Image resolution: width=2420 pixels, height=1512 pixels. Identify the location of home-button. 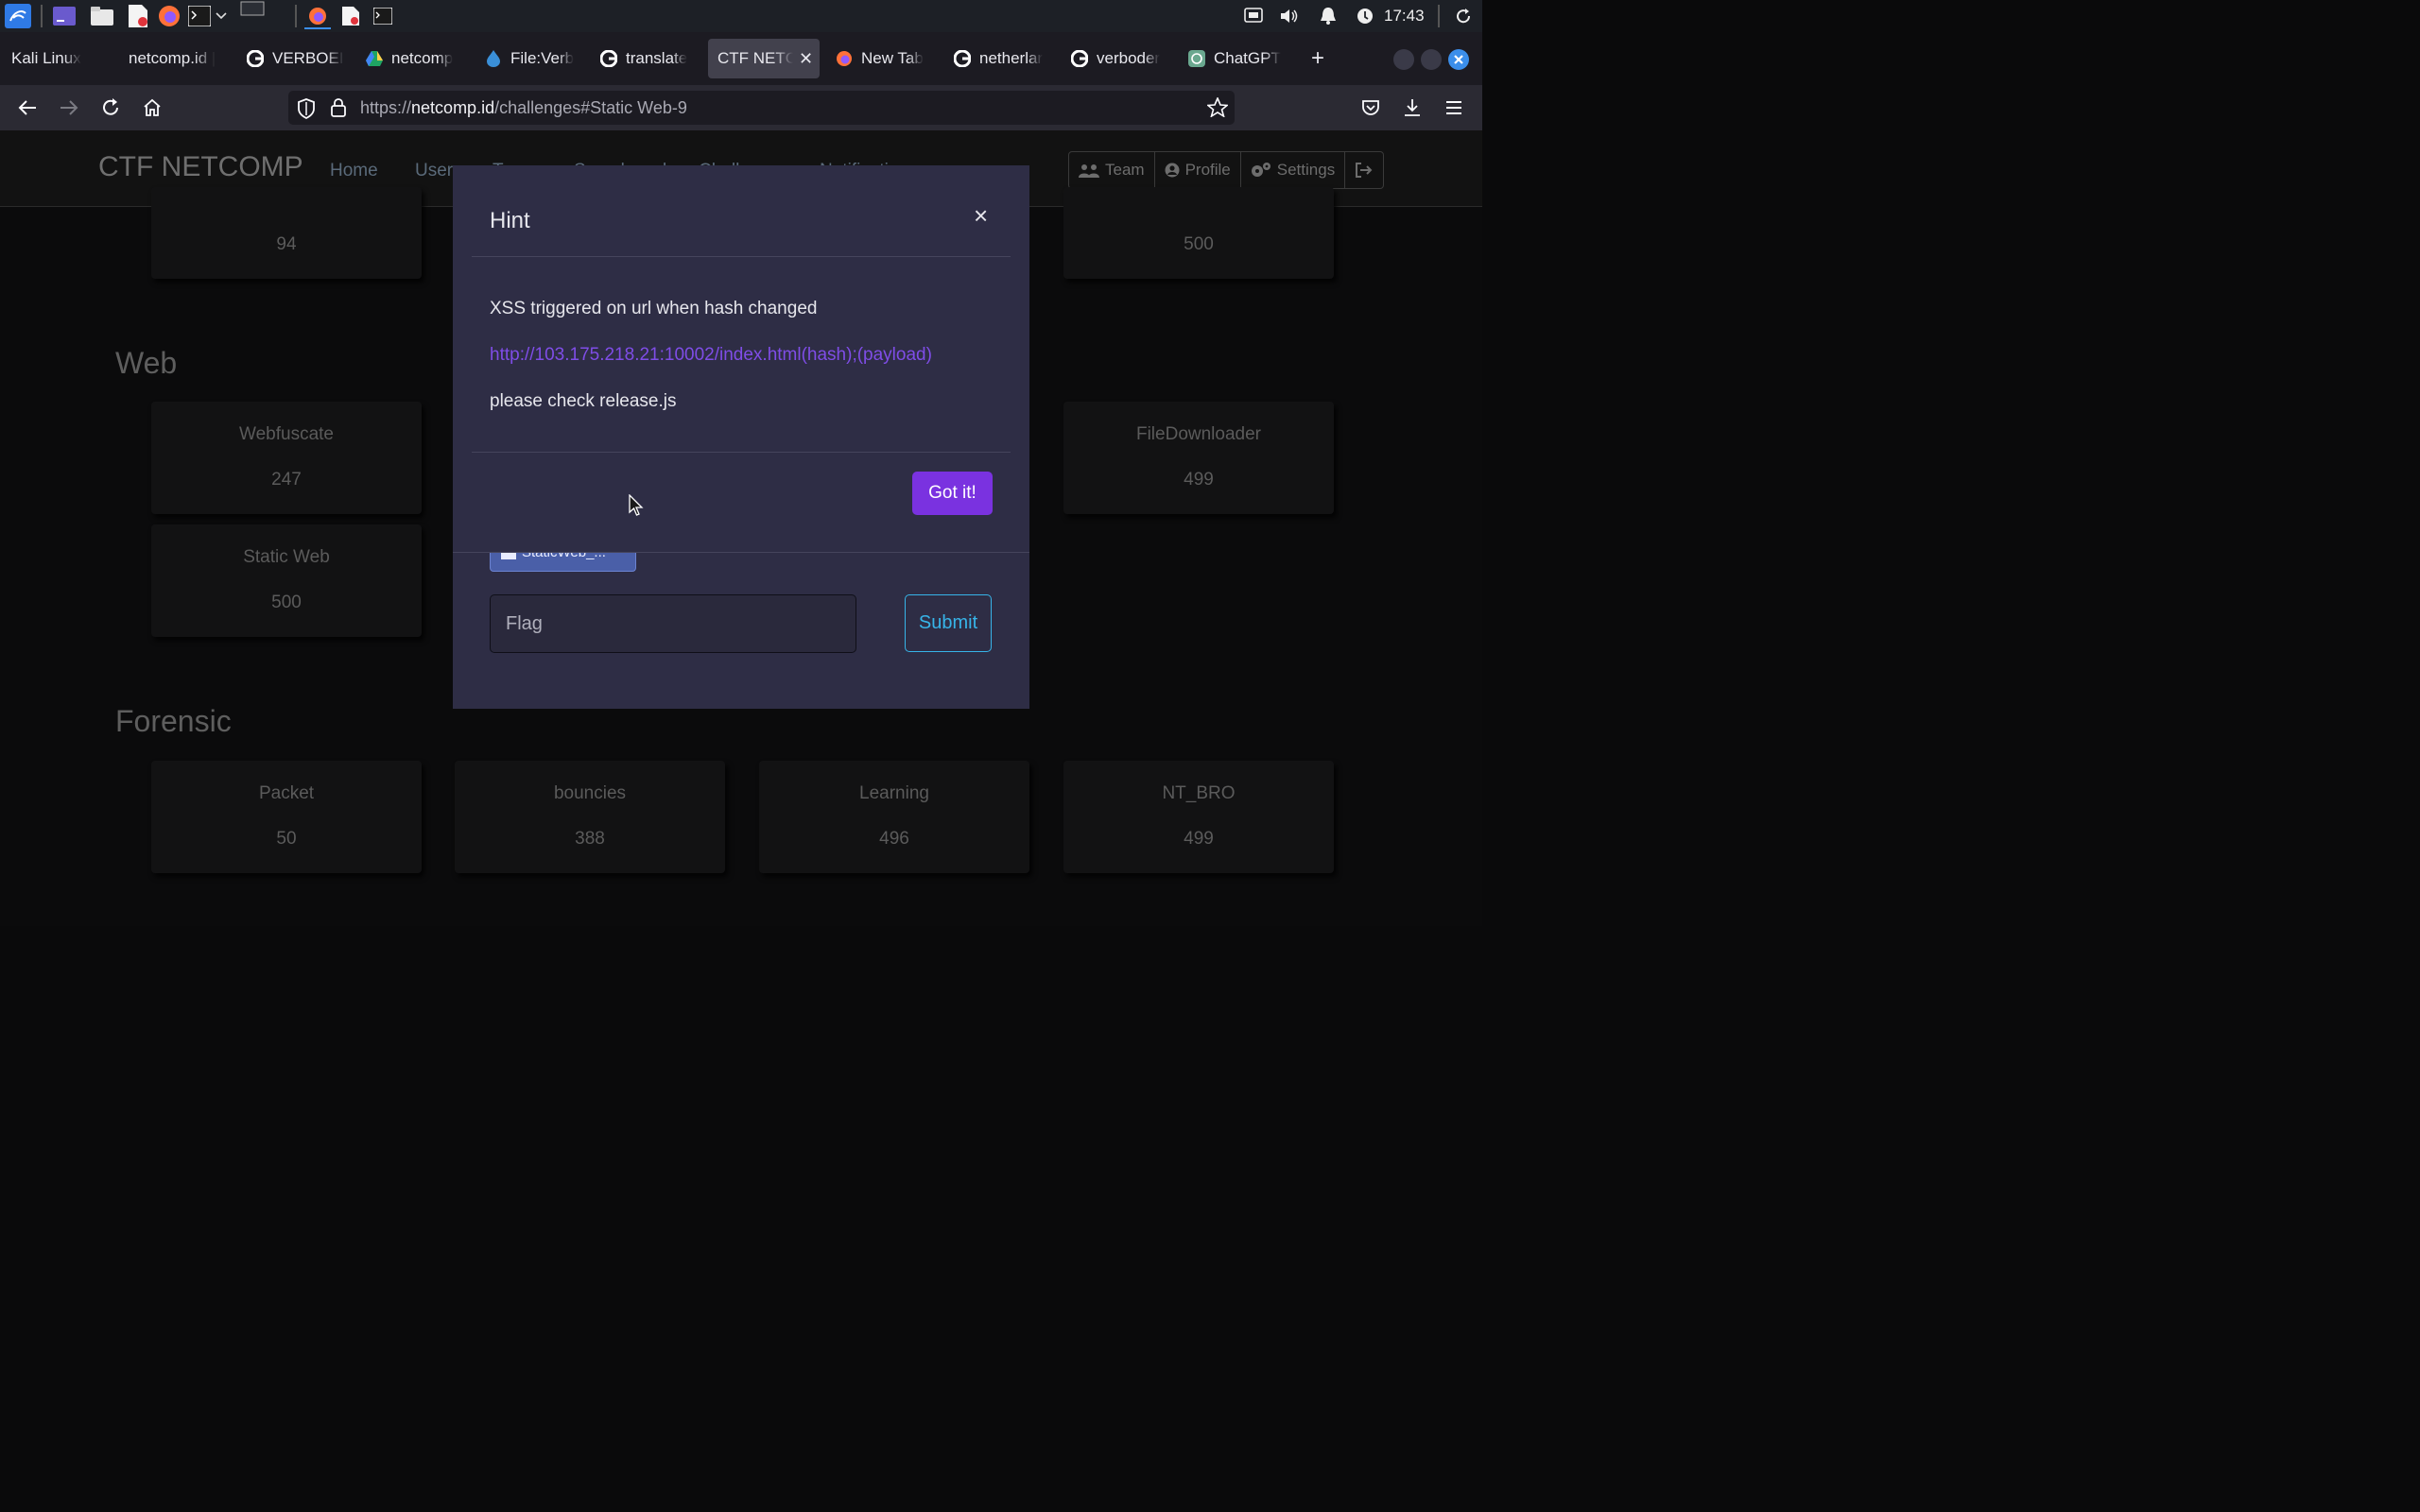
(152, 107).